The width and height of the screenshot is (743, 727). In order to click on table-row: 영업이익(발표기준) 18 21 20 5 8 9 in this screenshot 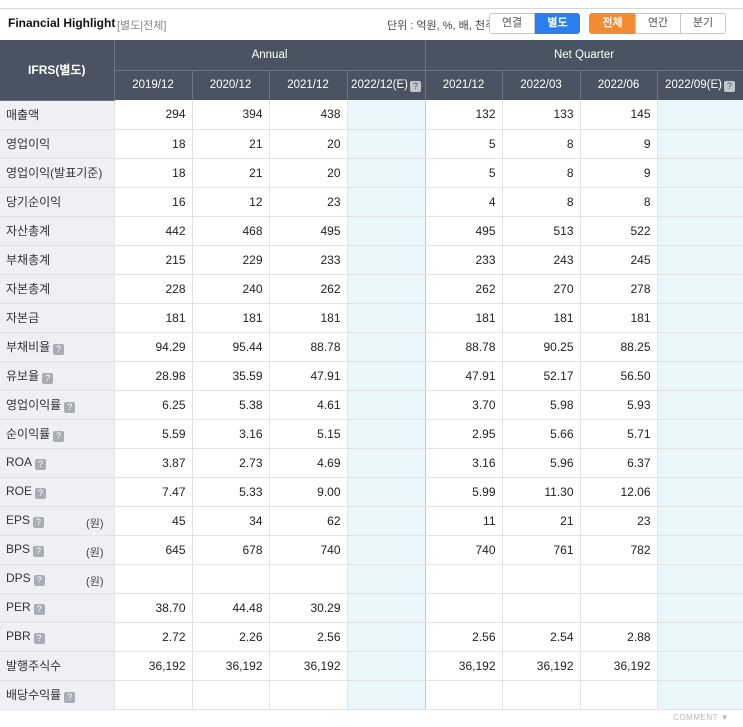, I will do `click(371, 173)`.